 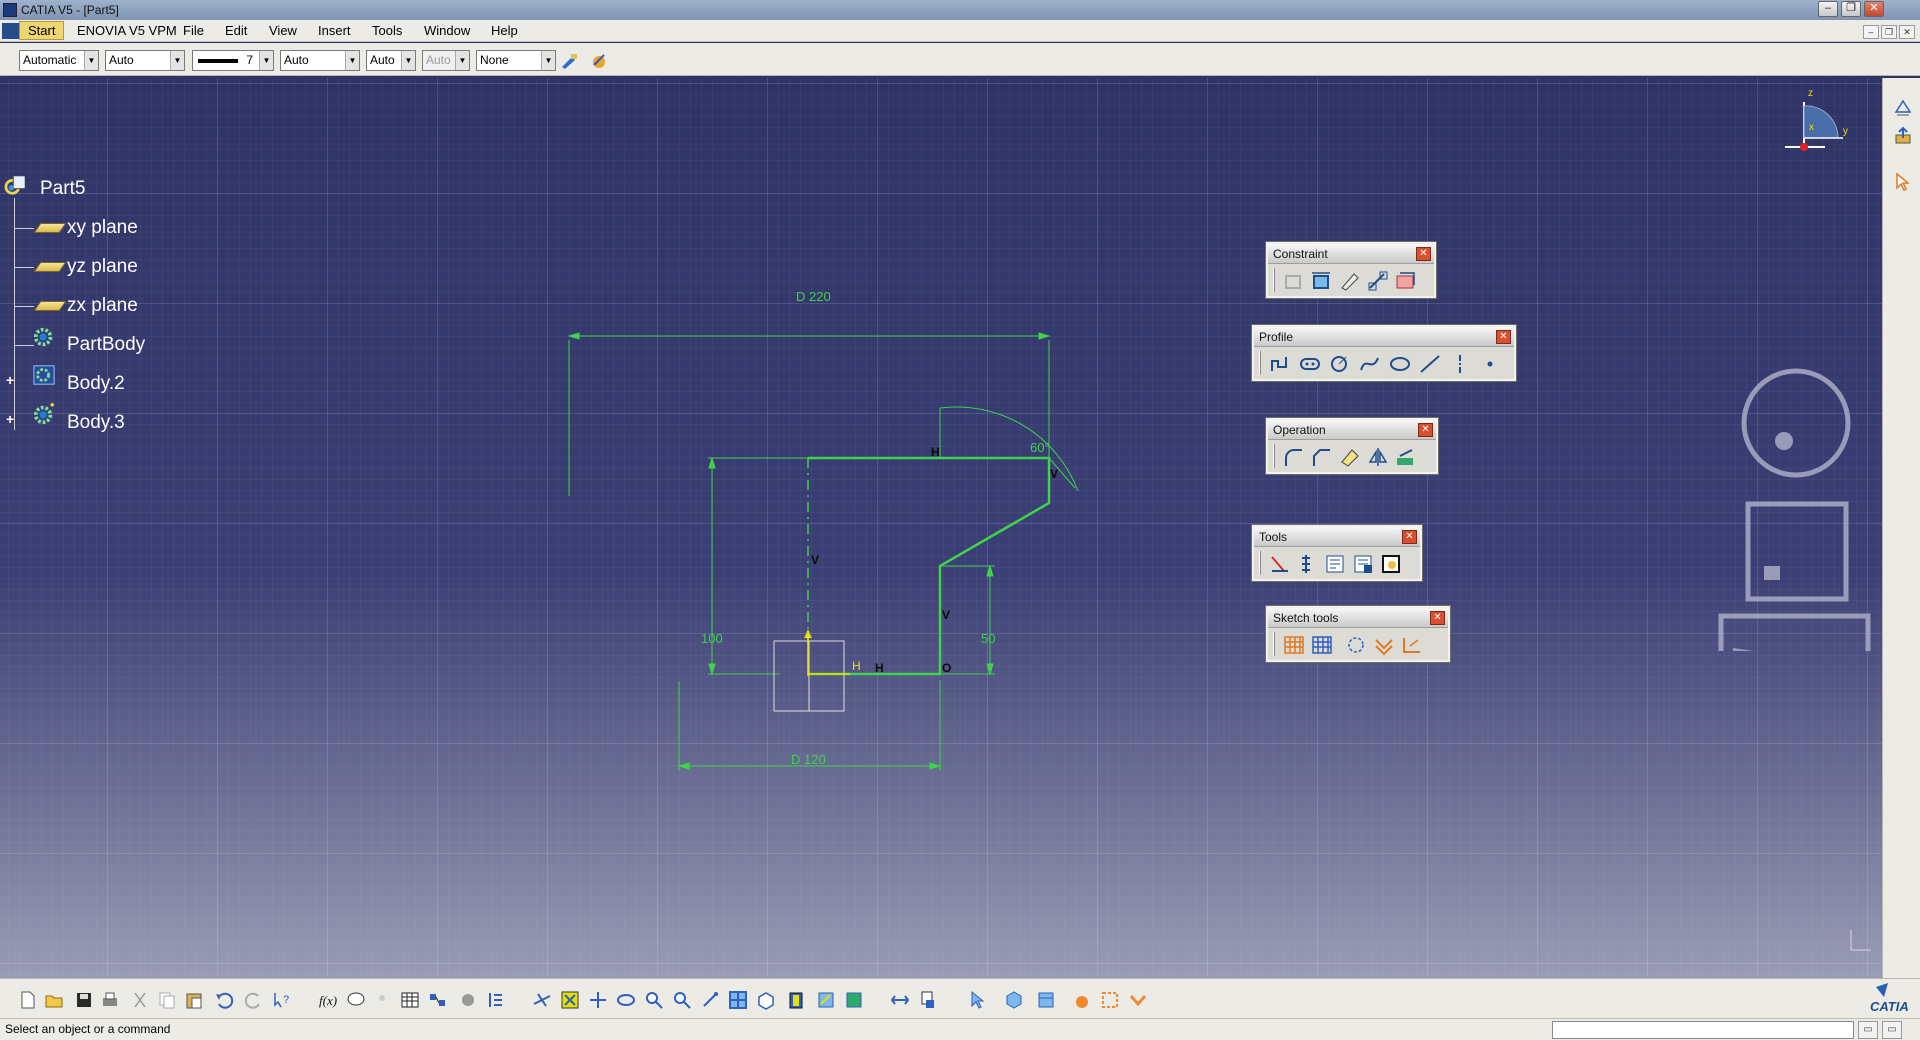 I want to click on constraint-toolbar-title: Constraint ✕, so click(x=1351, y=254).